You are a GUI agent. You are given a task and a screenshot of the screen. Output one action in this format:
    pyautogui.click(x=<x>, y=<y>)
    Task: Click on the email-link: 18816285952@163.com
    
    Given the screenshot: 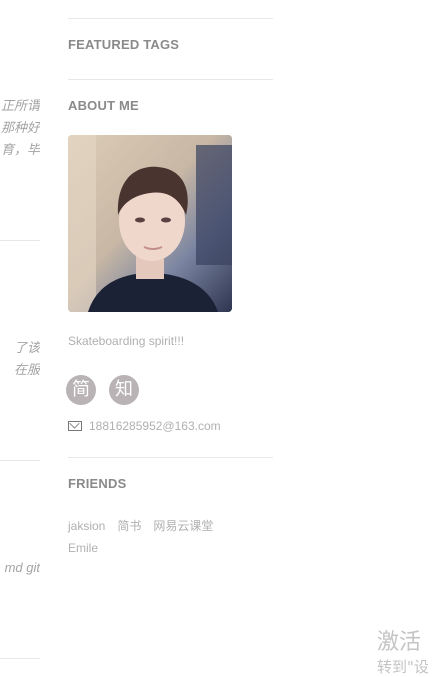 What is the action you would take?
    pyautogui.click(x=144, y=426)
    